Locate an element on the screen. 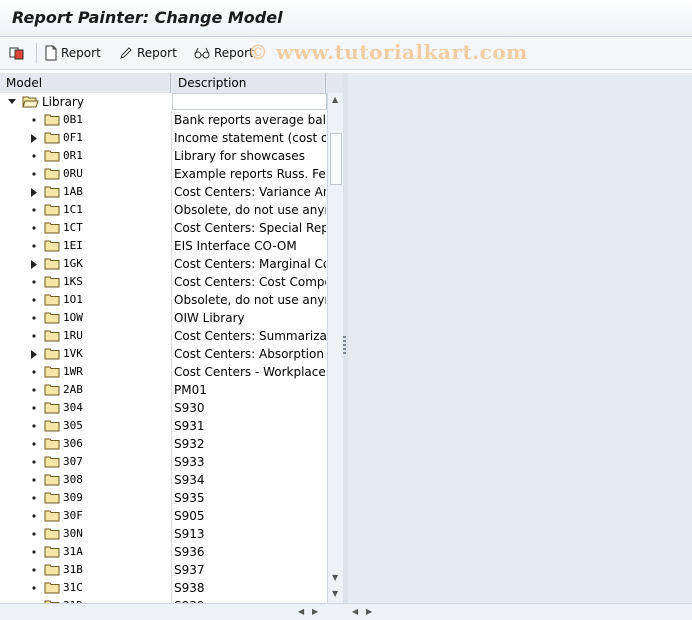  splitter-grip is located at coordinates (344, 345).